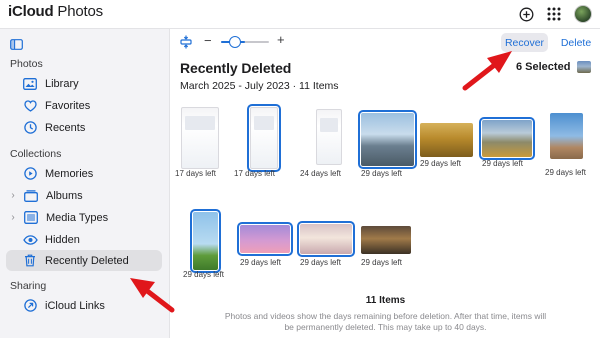 Image resolution: width=600 pixels, height=338 pixels. I want to click on sidebar-item-memories: Memories, so click(84, 173).